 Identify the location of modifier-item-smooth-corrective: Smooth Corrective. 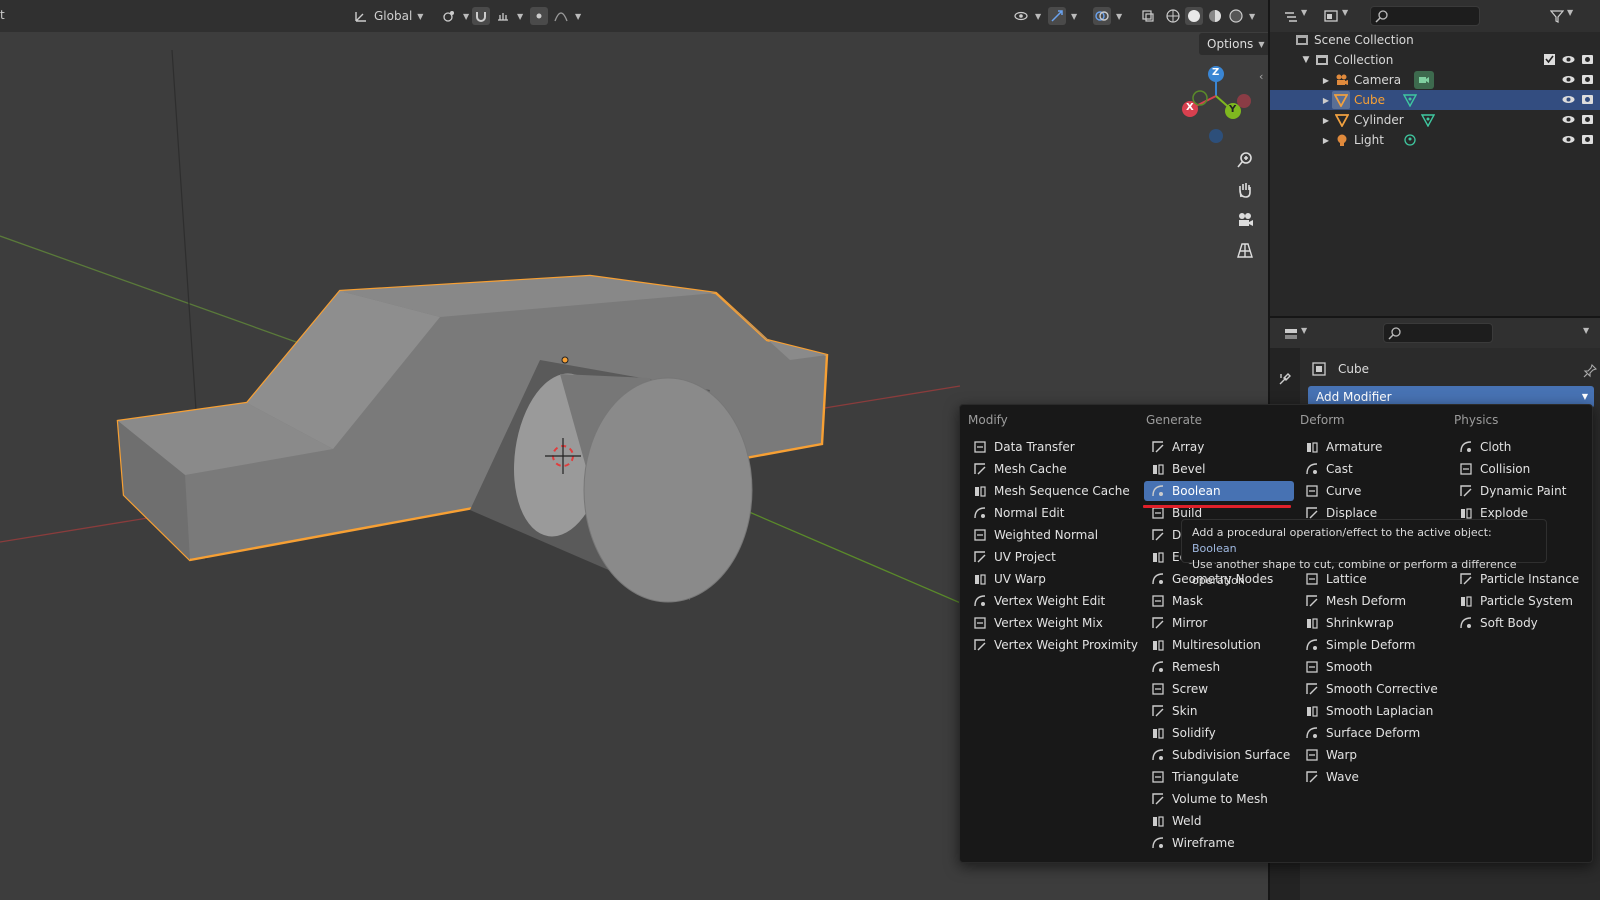
(1373, 689).